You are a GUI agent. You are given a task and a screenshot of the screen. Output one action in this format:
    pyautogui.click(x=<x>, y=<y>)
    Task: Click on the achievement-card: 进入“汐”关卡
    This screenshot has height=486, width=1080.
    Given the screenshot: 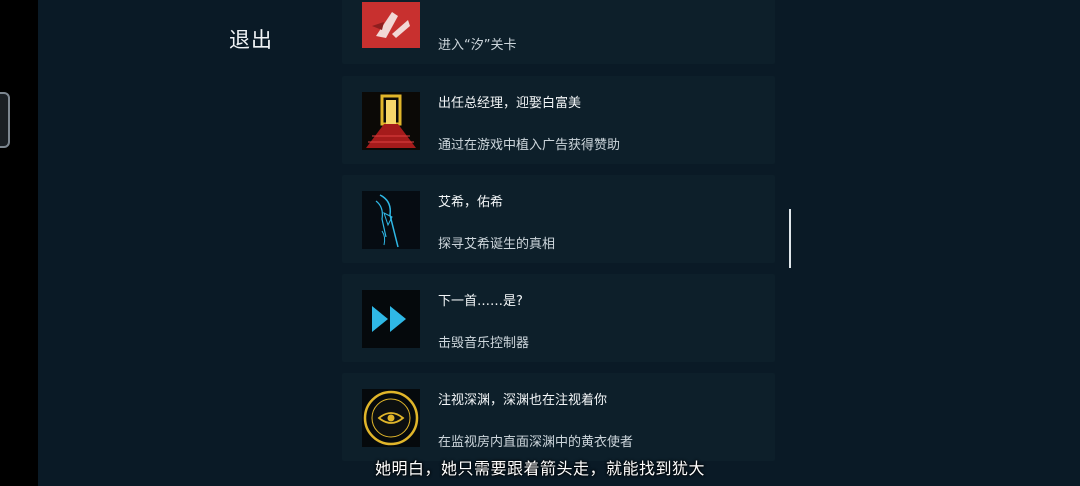 What is the action you would take?
    pyautogui.click(x=558, y=32)
    